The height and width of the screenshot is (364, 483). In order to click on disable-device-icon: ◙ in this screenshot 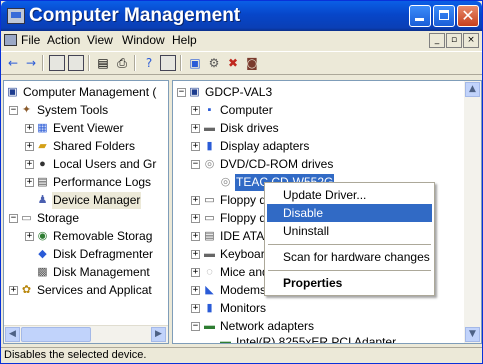, I will do `click(252, 63)`.